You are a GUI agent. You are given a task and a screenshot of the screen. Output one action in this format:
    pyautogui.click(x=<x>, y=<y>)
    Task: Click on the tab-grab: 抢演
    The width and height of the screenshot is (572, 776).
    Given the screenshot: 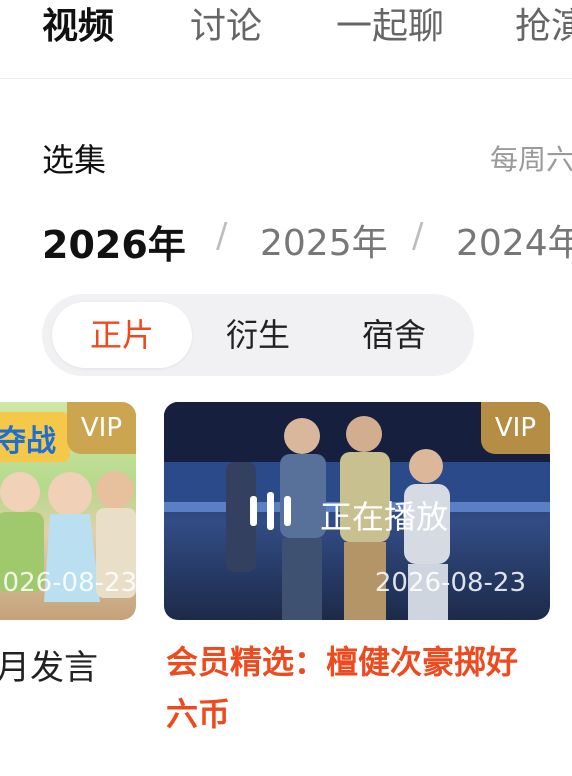 What is the action you would take?
    pyautogui.click(x=543, y=27)
    